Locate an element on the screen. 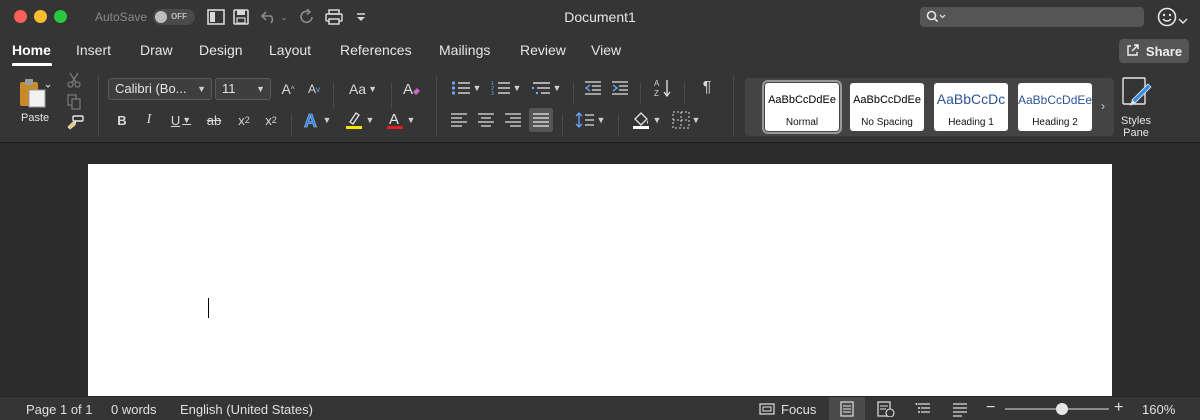 This screenshot has width=1200, height=420. align-right-button is located at coordinates (513, 120).